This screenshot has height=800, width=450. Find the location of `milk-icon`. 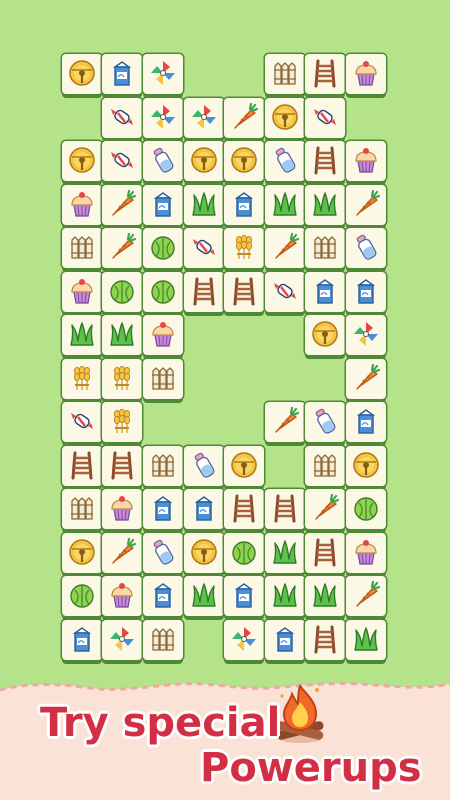

milk-icon is located at coordinates (163, 595).